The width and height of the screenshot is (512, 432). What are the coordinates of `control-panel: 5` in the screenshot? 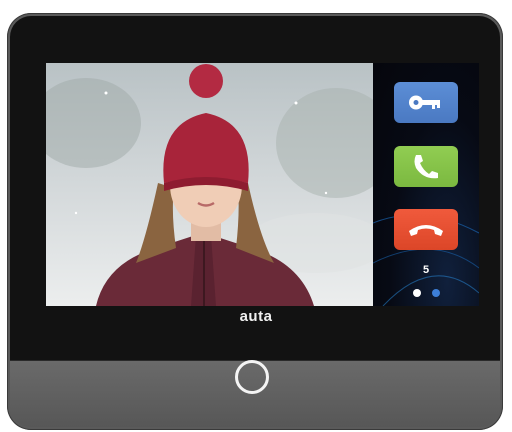 It's located at (426, 184).